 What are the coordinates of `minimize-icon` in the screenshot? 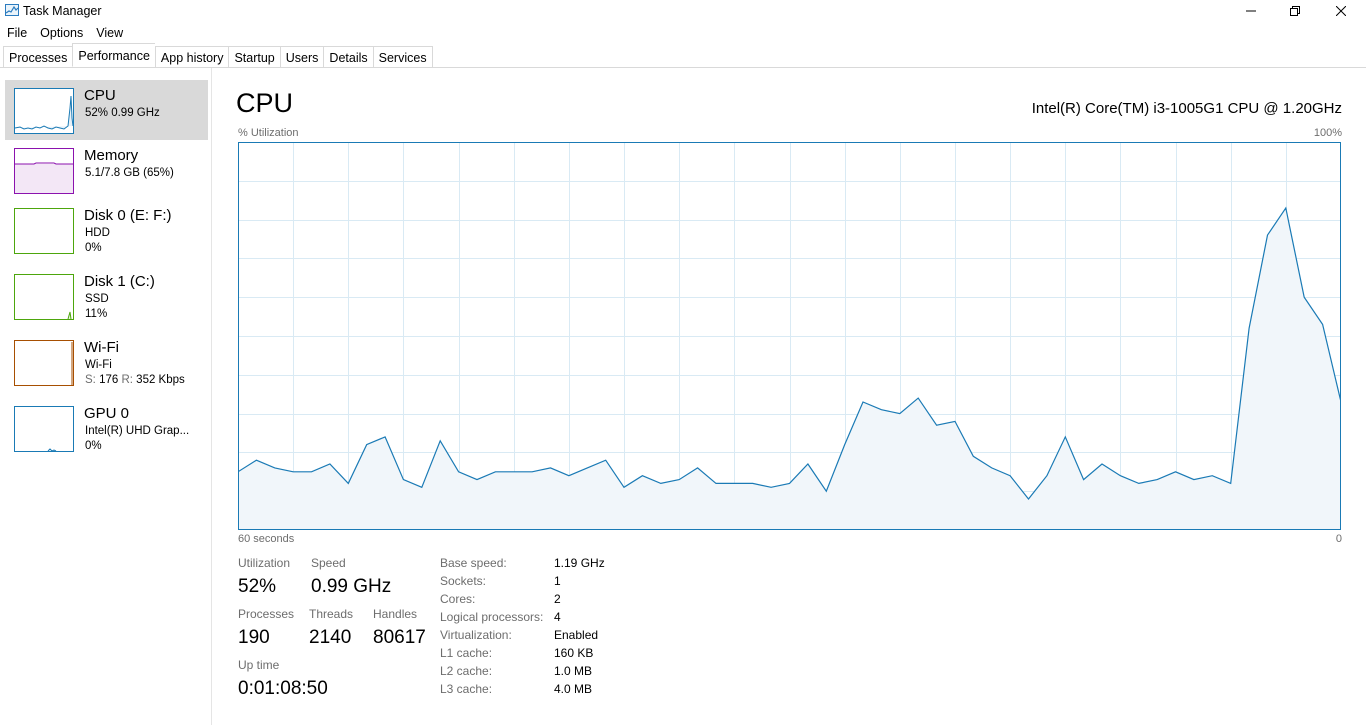 It's located at (1251, 11).